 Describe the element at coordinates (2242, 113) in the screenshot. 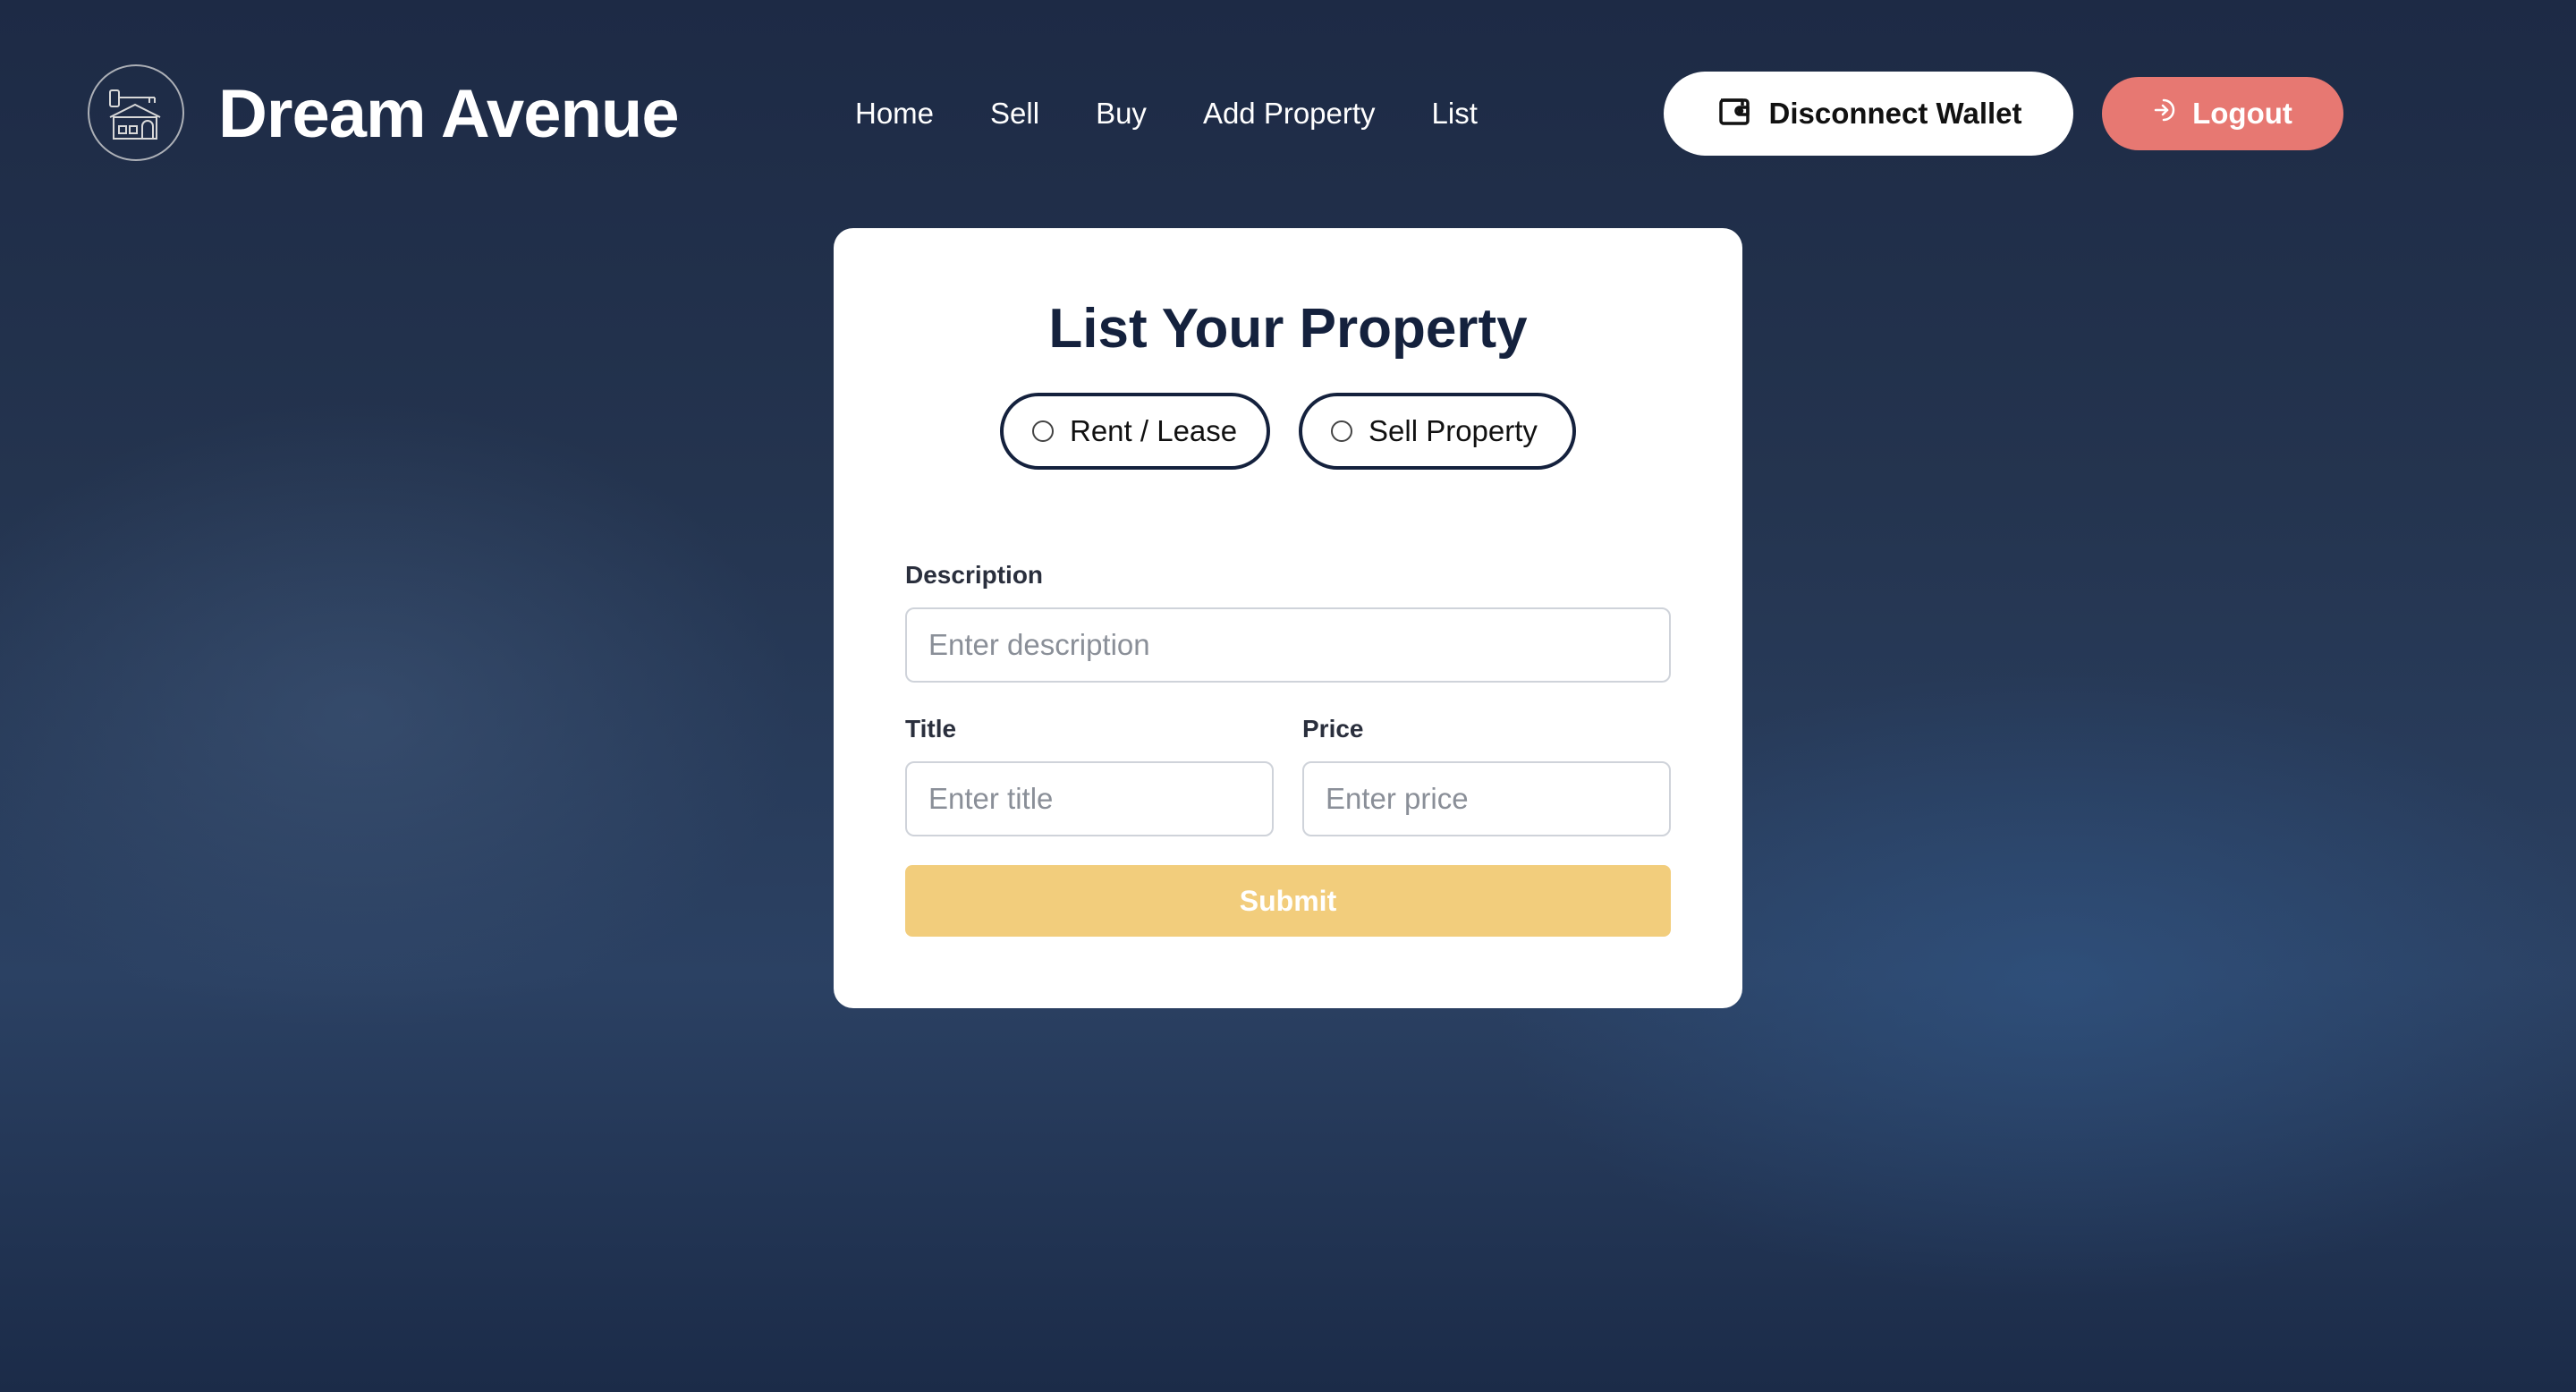

I see `logout-label: Logout` at that location.